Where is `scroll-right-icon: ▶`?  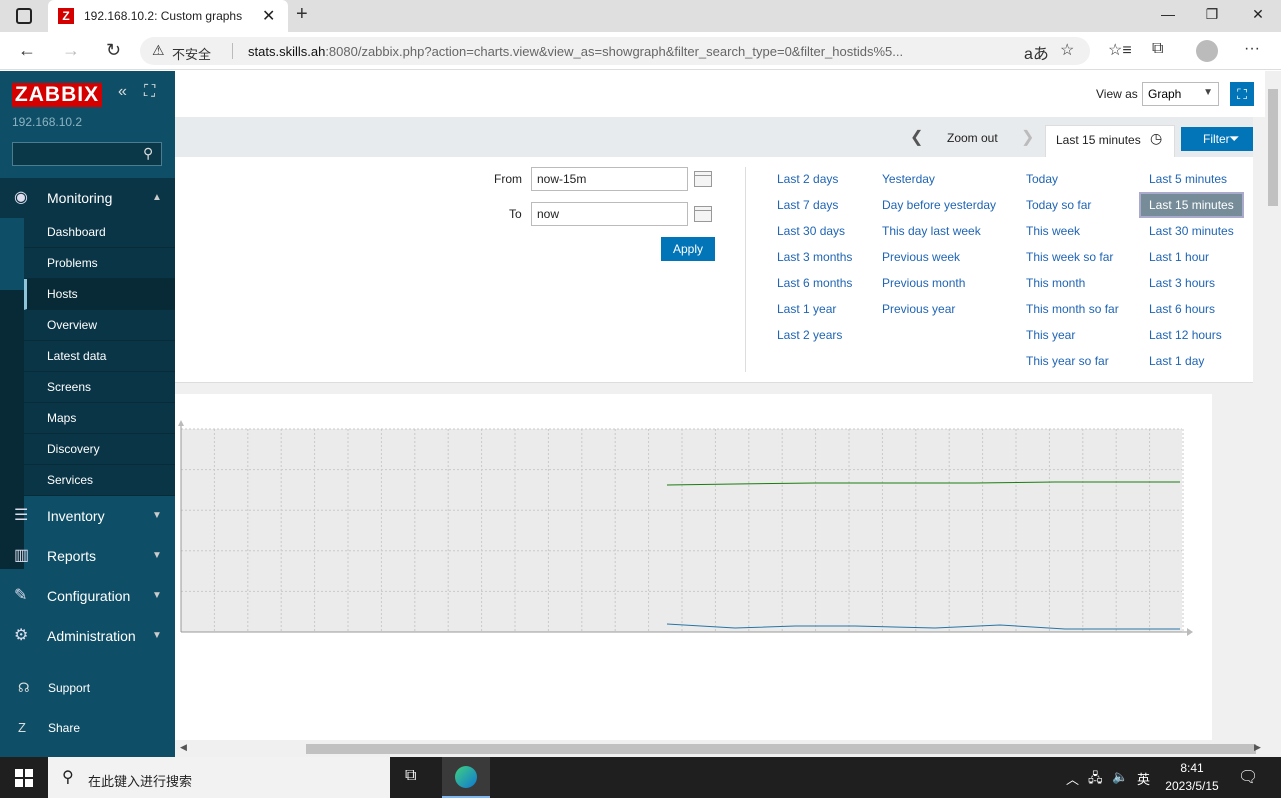
scroll-right-icon: ▶ is located at coordinates (1257, 747).